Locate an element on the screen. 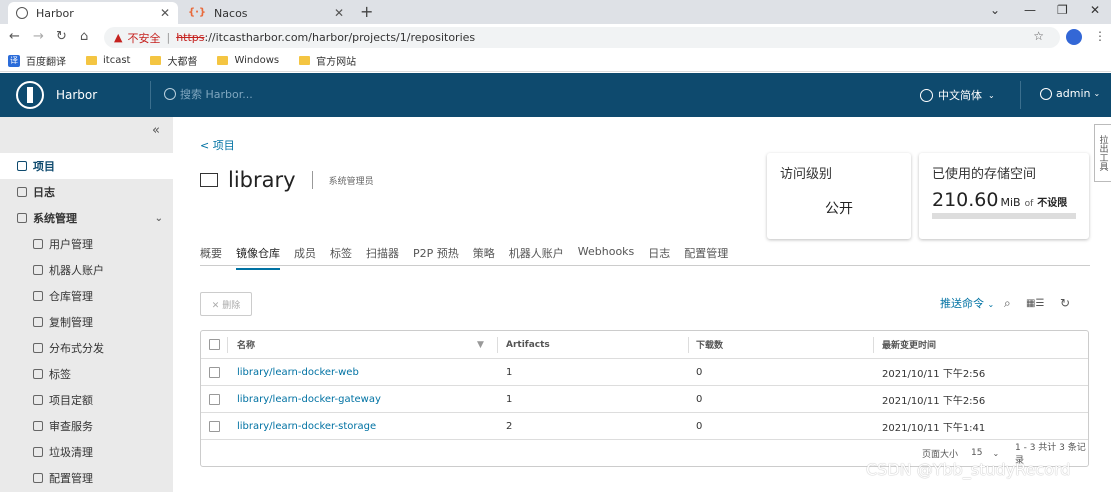 This screenshot has height=492, width=1111. repository-link: library/learn-docker-gateway is located at coordinates (309, 399).